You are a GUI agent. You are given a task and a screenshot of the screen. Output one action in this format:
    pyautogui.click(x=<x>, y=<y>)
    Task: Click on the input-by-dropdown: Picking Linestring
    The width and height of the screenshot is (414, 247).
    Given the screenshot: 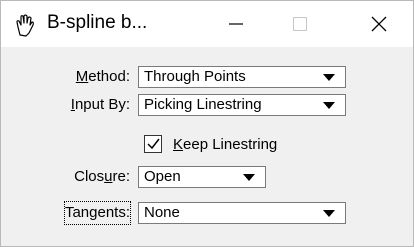 What is the action you would take?
    pyautogui.click(x=242, y=105)
    